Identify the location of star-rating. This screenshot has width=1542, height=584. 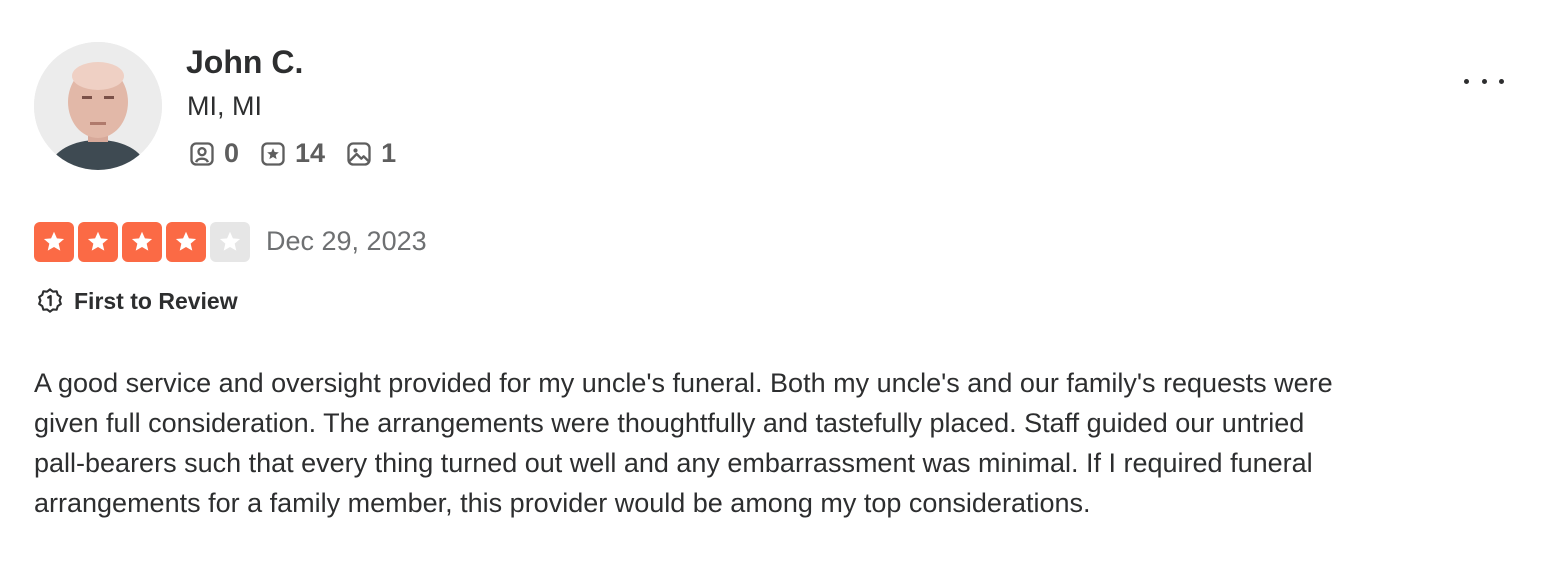
(144, 242).